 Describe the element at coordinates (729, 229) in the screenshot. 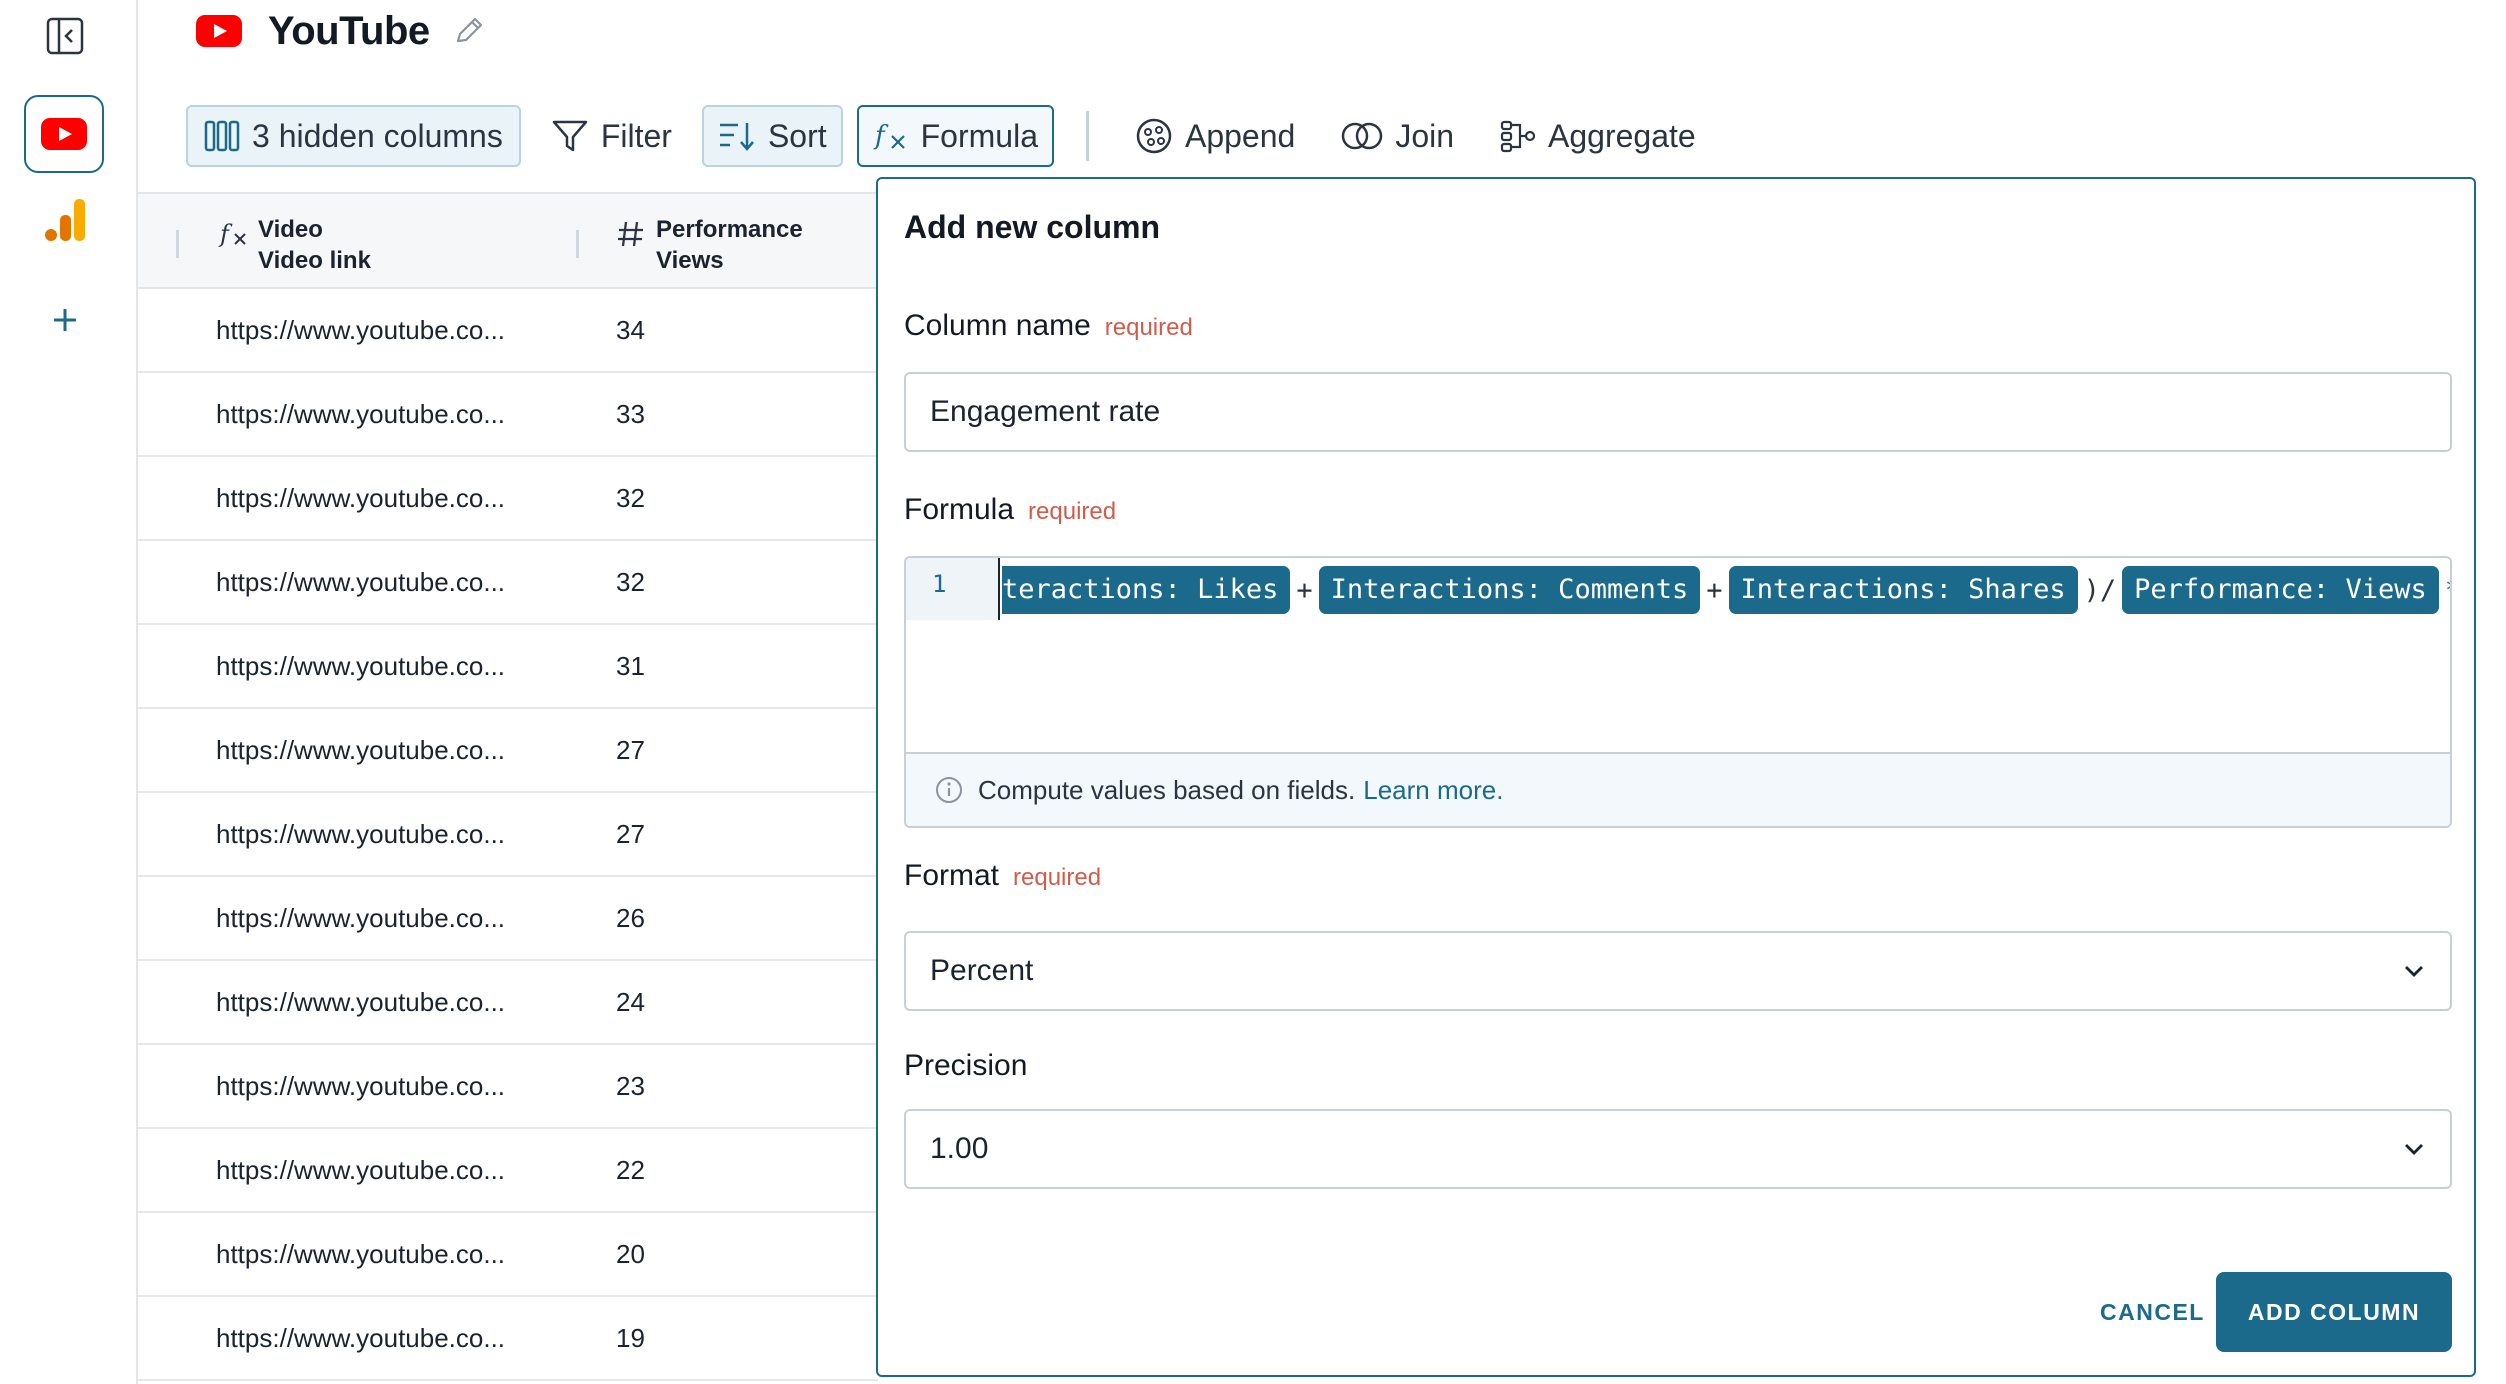

I see `column-group-label: Performance` at that location.